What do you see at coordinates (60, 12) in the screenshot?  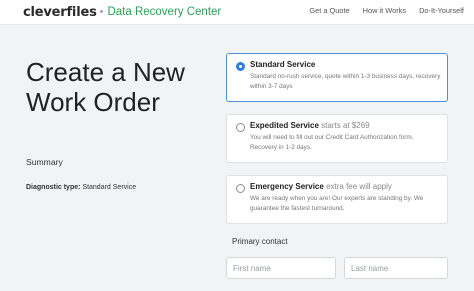 I see `logo-brand: cleverfiles` at bounding box center [60, 12].